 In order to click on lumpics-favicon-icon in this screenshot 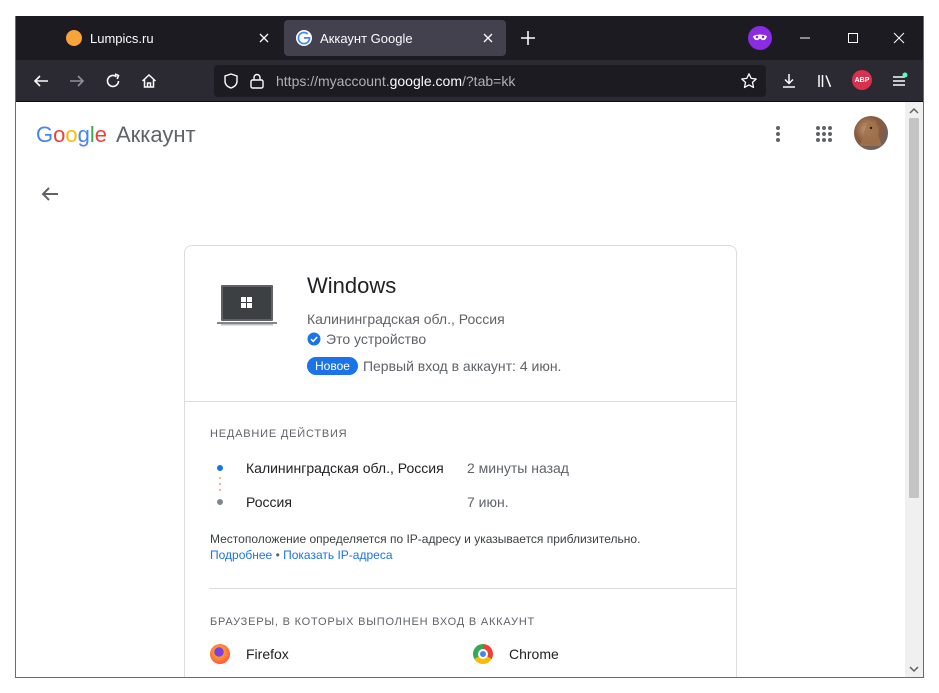, I will do `click(74, 38)`.